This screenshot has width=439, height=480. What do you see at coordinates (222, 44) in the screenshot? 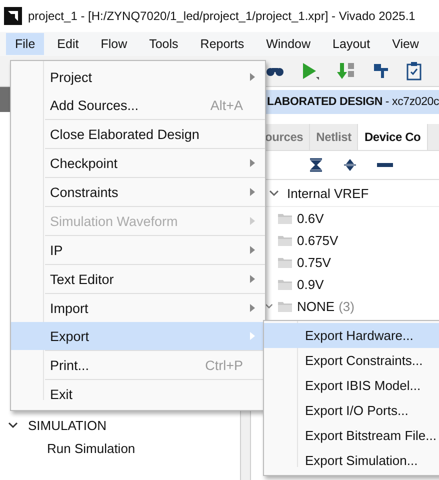
I see `menu-title: Reports` at bounding box center [222, 44].